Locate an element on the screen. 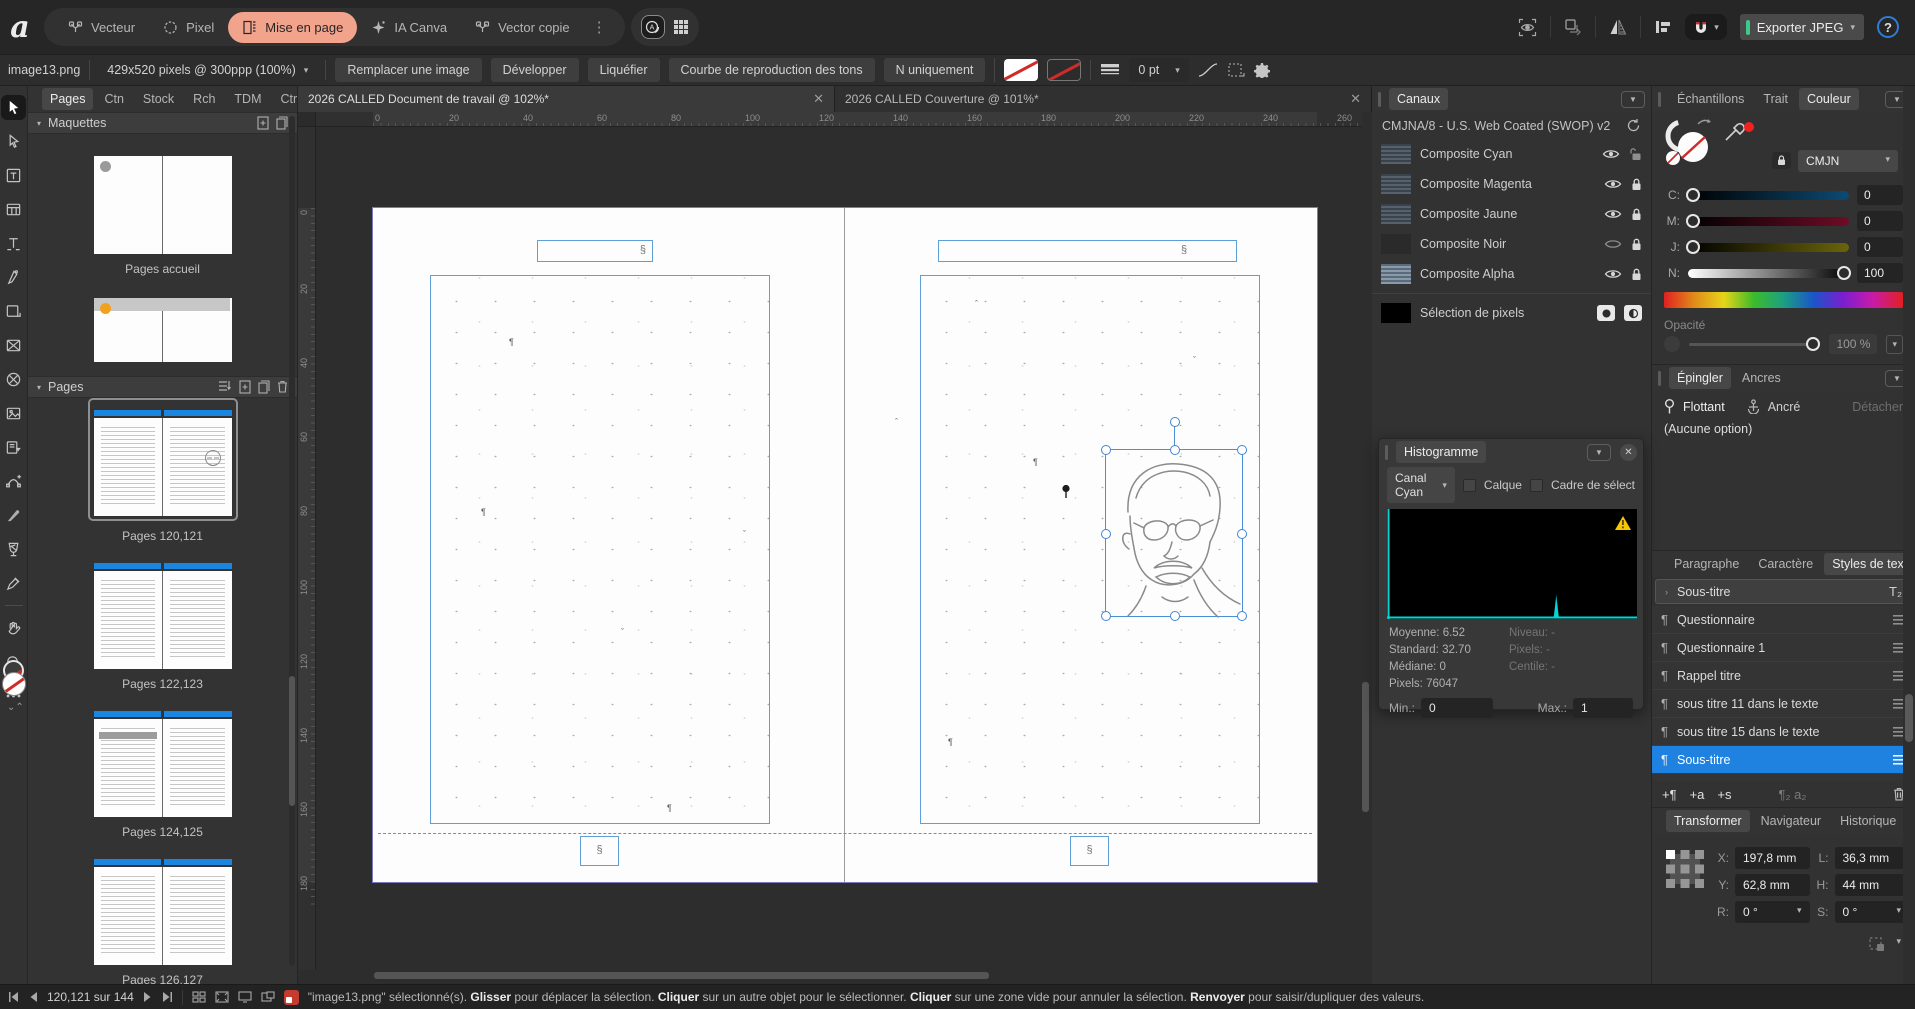 Image resolution: width=1915 pixels, height=1009 pixels. tool-vector-brush is located at coordinates (14, 515).